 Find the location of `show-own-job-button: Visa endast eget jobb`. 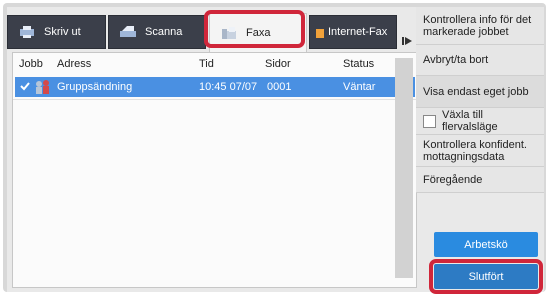

show-own-job-button: Visa endast eget jobb is located at coordinates (480, 92).